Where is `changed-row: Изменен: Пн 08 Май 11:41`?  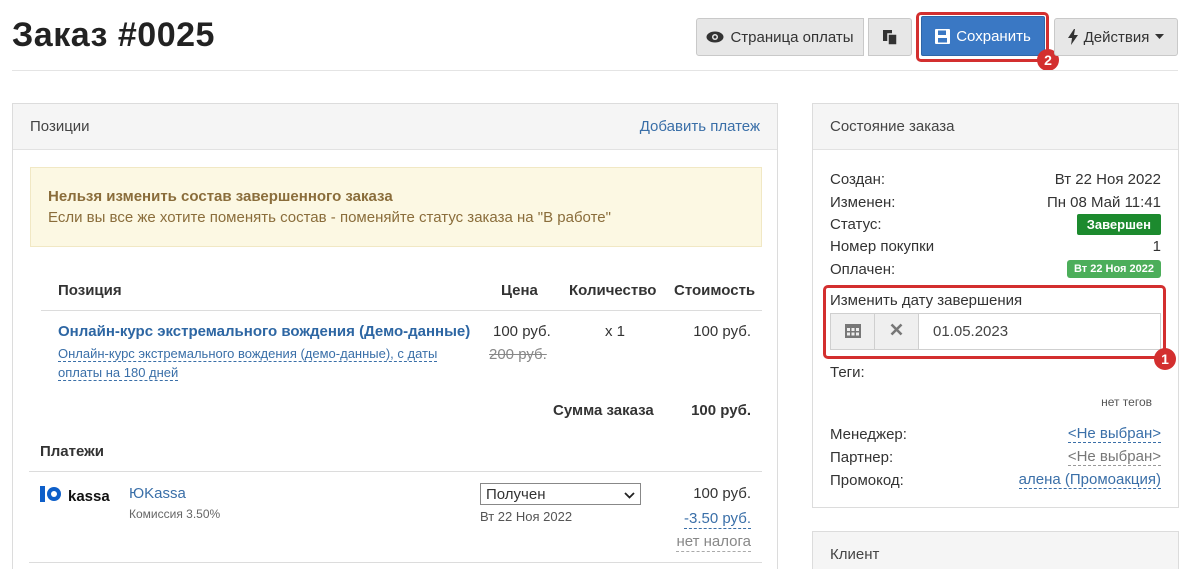
changed-row: Изменен: Пн 08 Май 11:41 is located at coordinates (995, 202).